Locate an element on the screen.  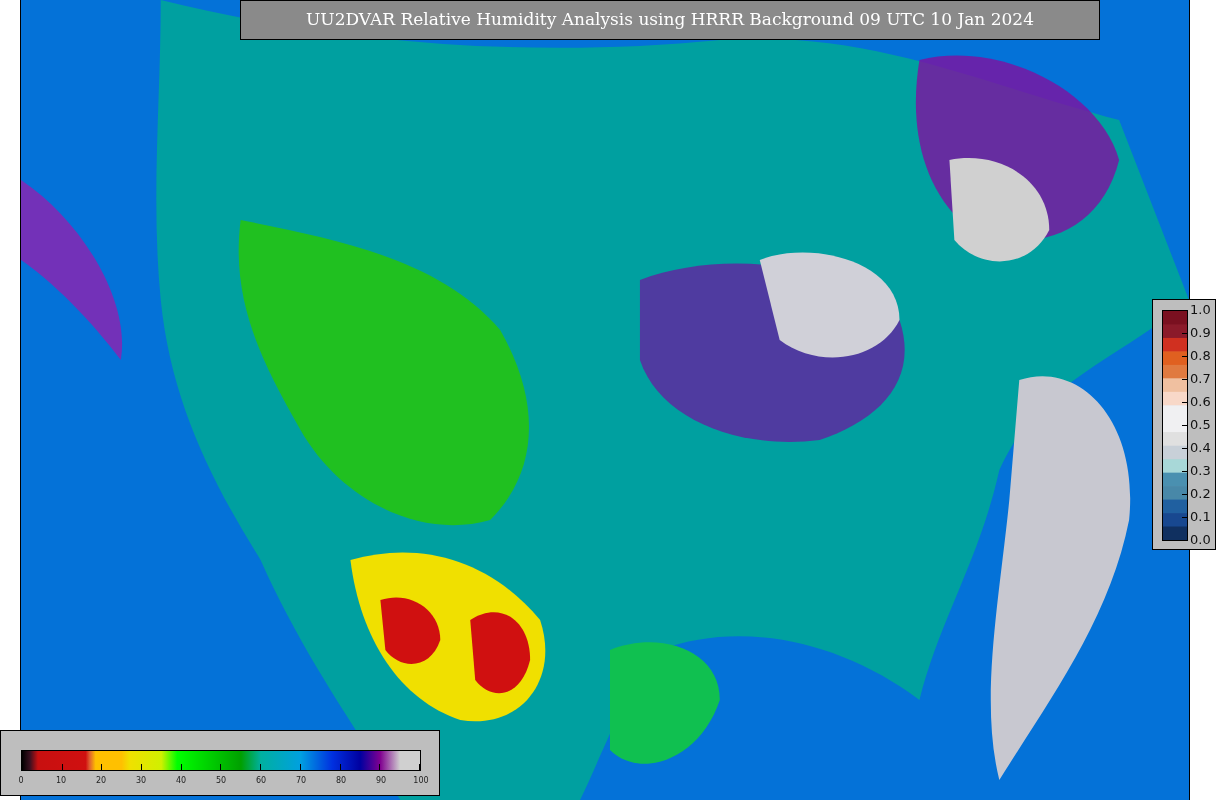
colorbar-tick-label: 50 is located at coordinates (221, 781).